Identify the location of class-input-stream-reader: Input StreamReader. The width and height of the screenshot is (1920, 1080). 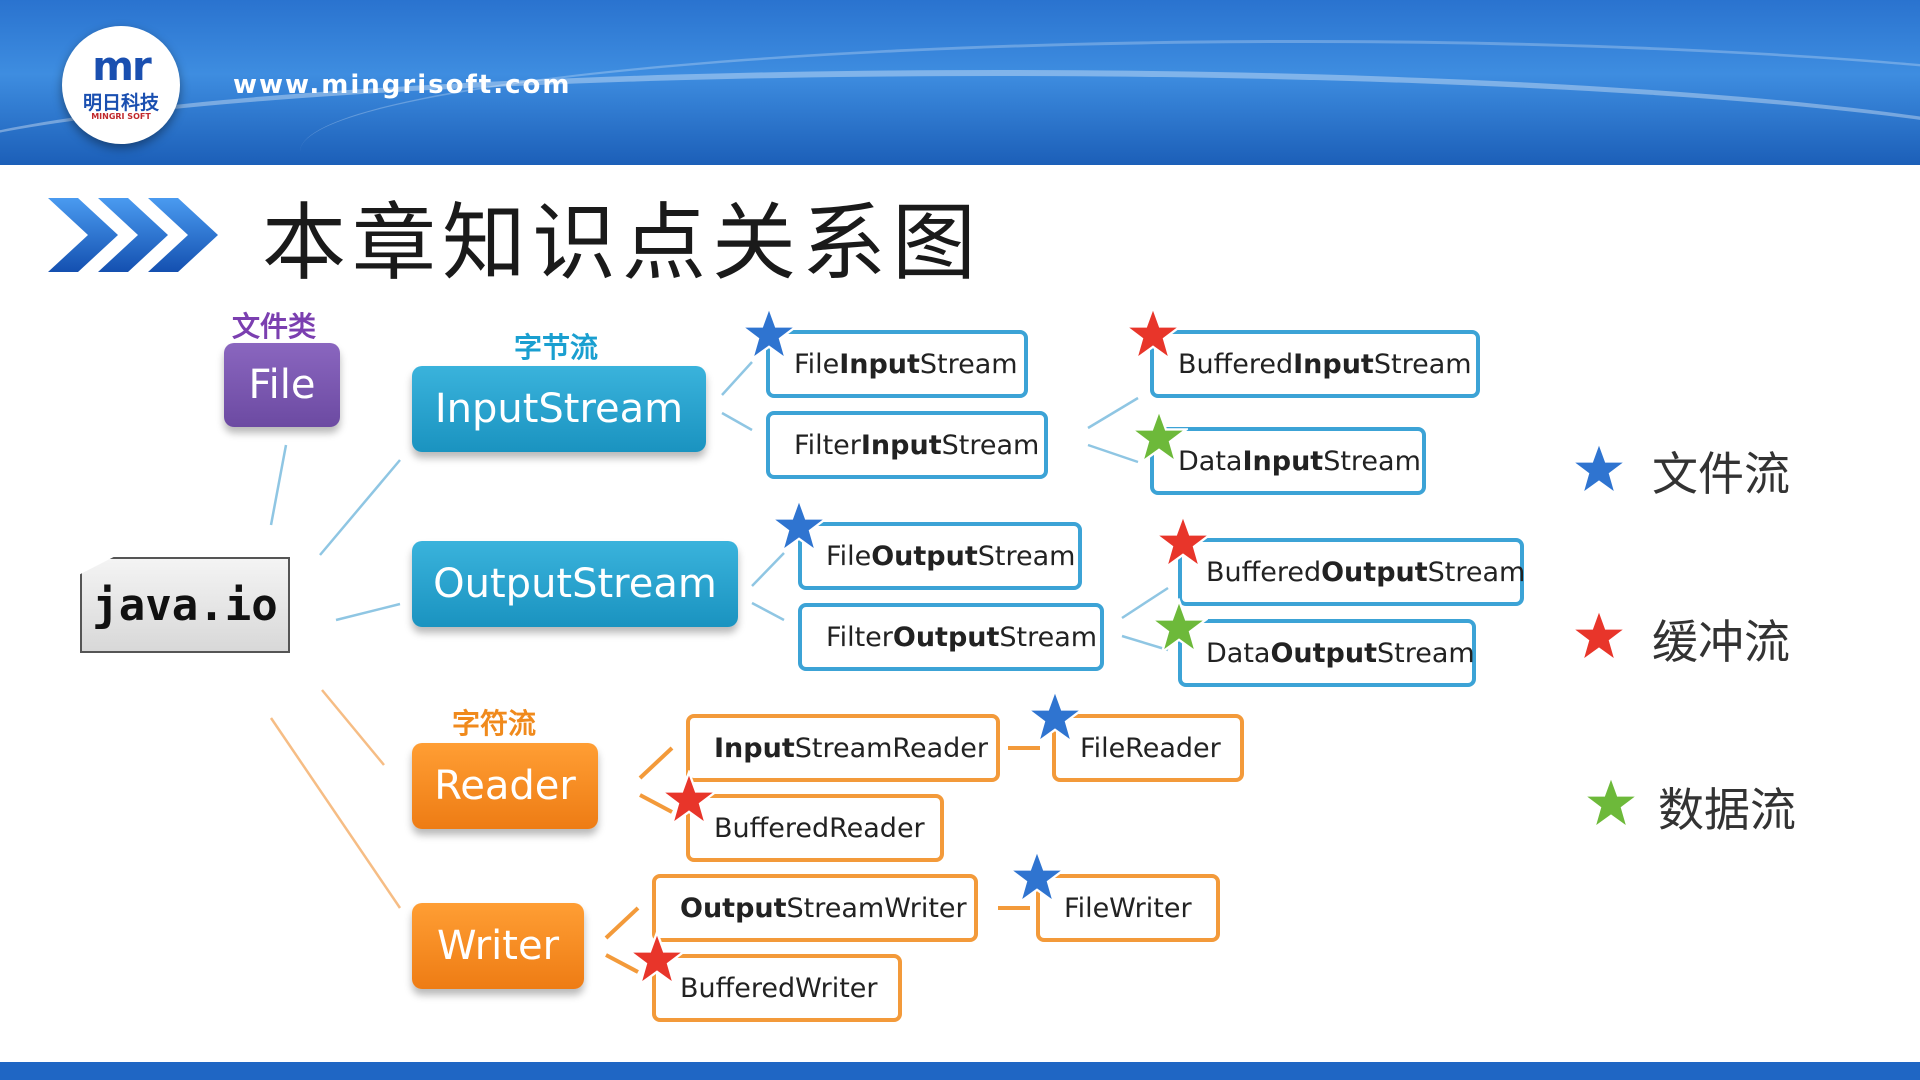
(843, 748).